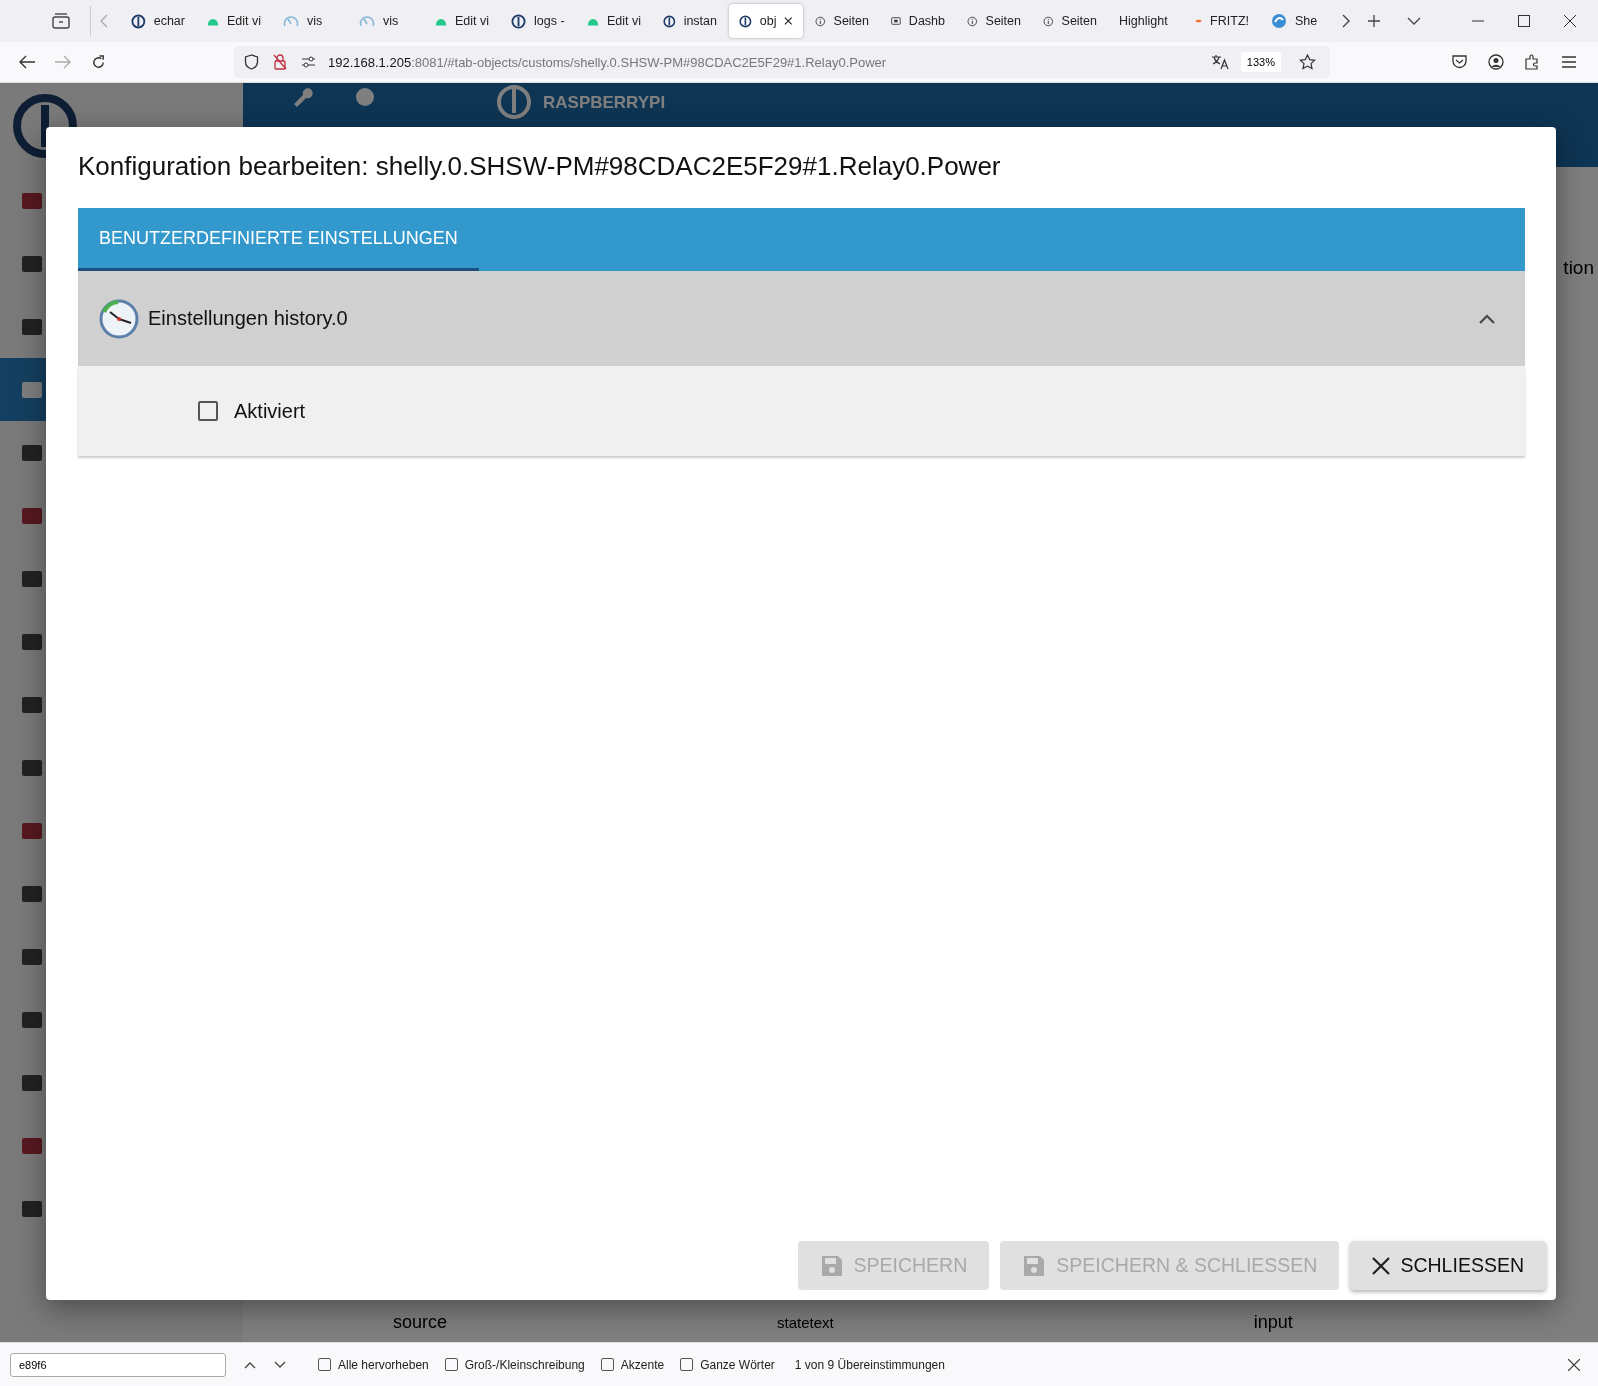 This screenshot has width=1598, height=1386. I want to click on column-header: tion, so click(1578, 268).